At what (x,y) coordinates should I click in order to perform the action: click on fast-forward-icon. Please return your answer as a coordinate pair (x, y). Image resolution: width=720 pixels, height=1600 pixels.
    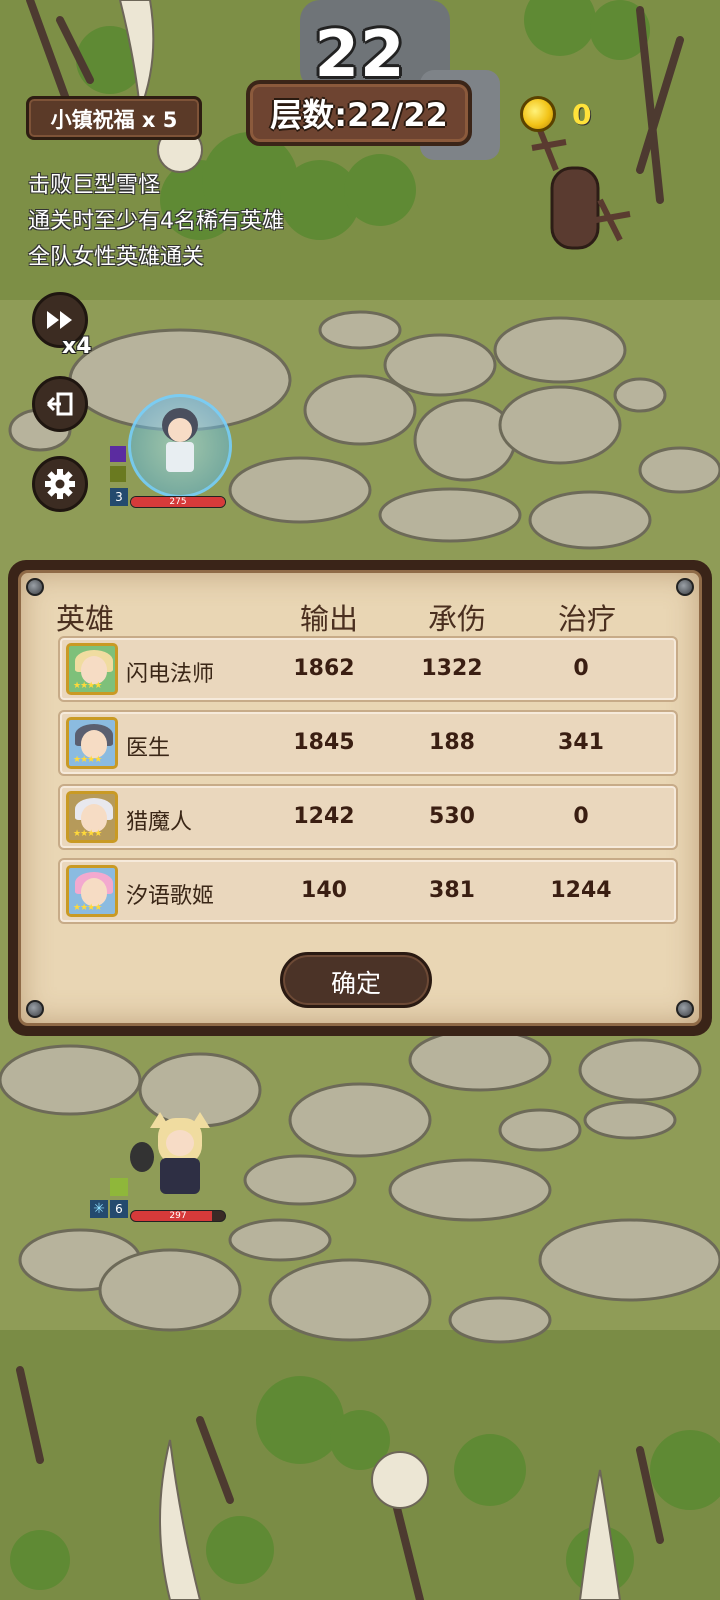
    Looking at the image, I should click on (59, 320).